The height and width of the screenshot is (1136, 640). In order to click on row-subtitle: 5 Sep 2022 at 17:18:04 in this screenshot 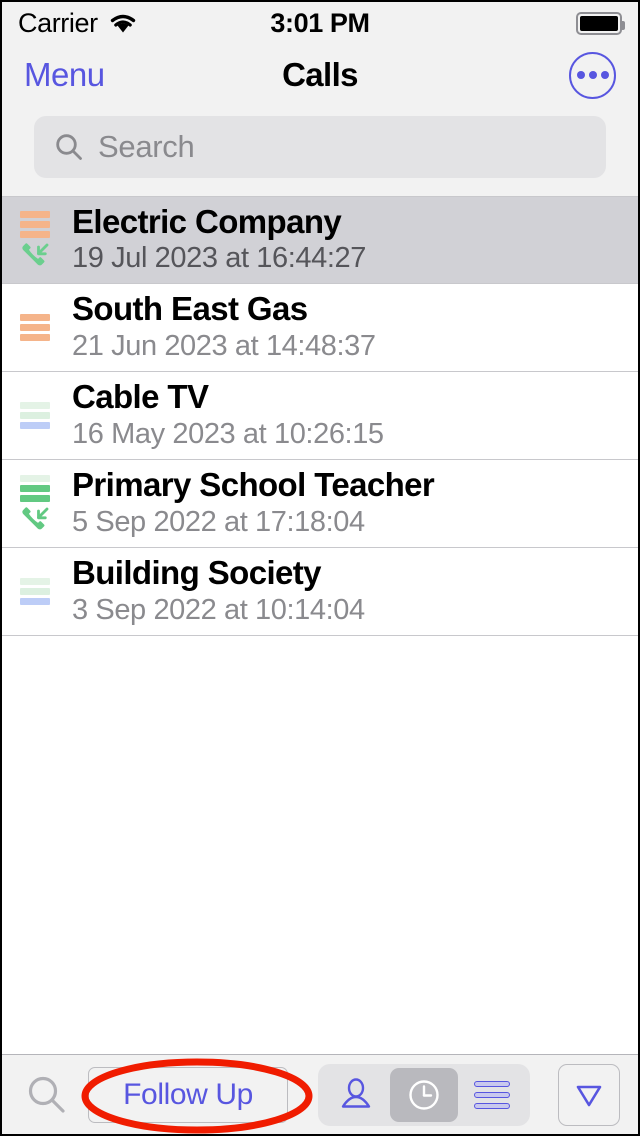, I will do `click(218, 521)`.